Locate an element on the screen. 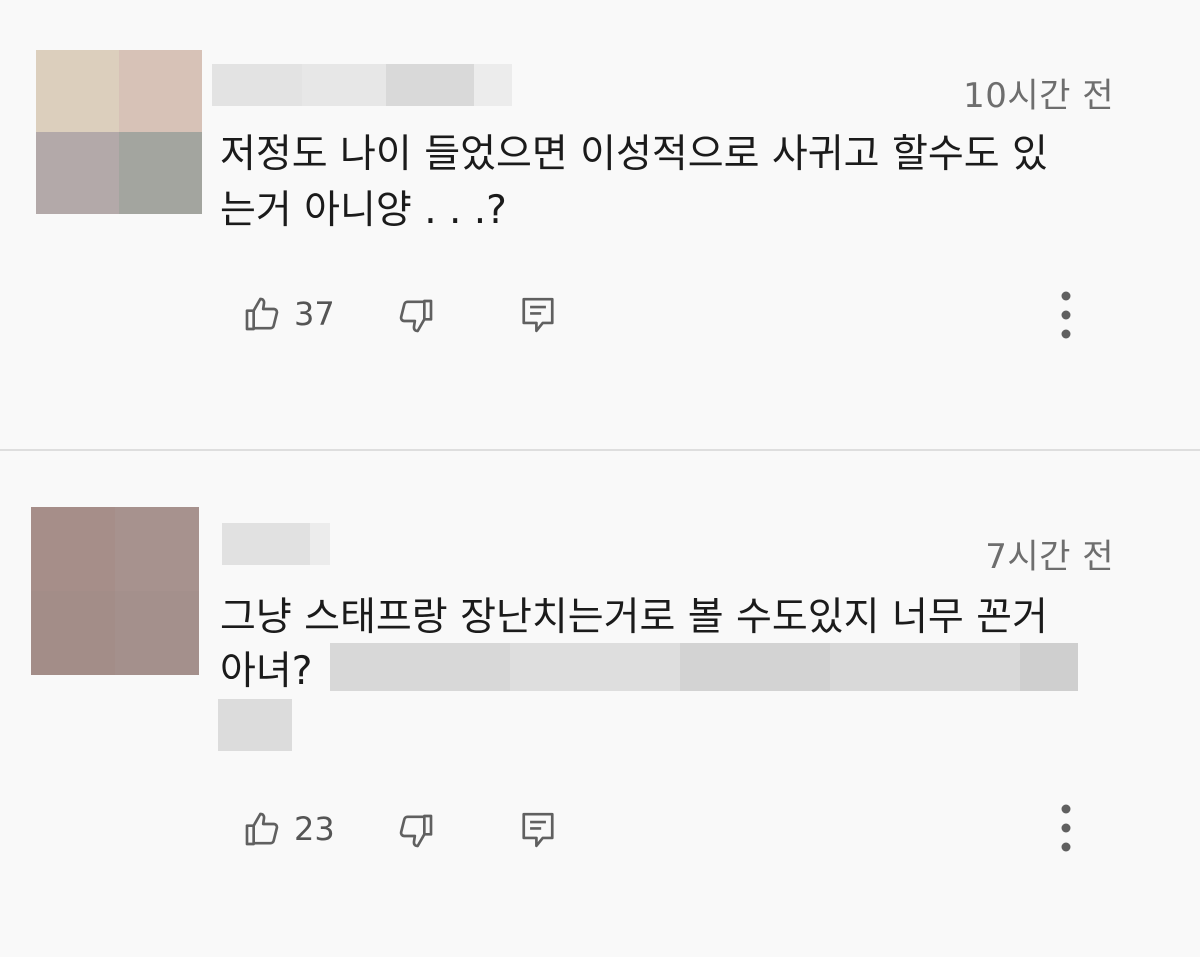 Image resolution: width=1200 pixels, height=957 pixels. like-count: 37 is located at coordinates (314, 314).